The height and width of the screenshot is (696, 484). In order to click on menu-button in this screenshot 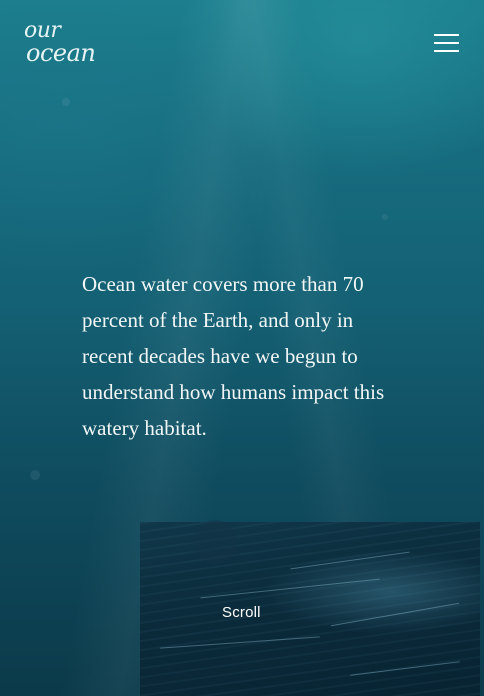, I will do `click(447, 43)`.